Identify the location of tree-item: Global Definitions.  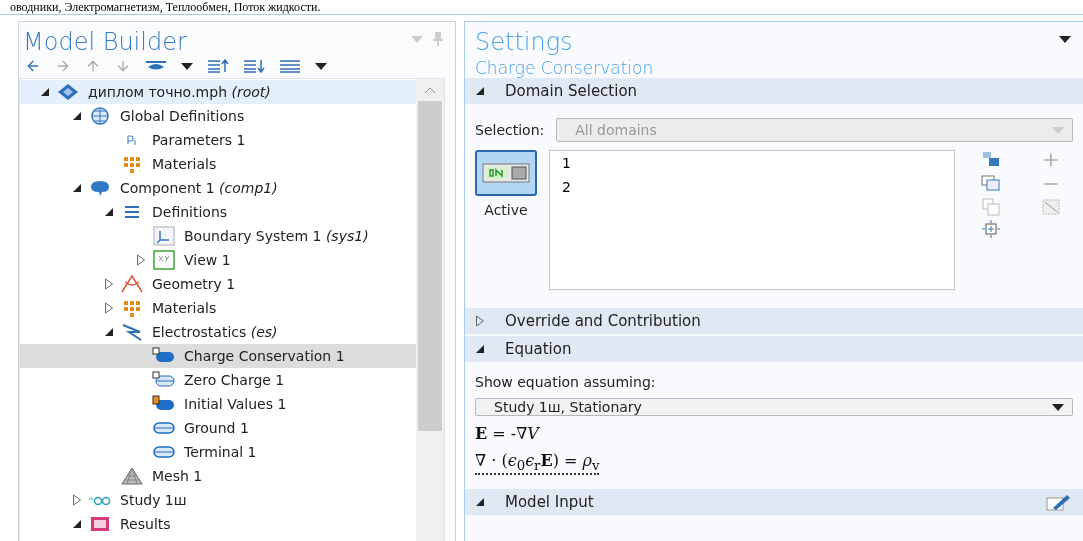
(218, 116).